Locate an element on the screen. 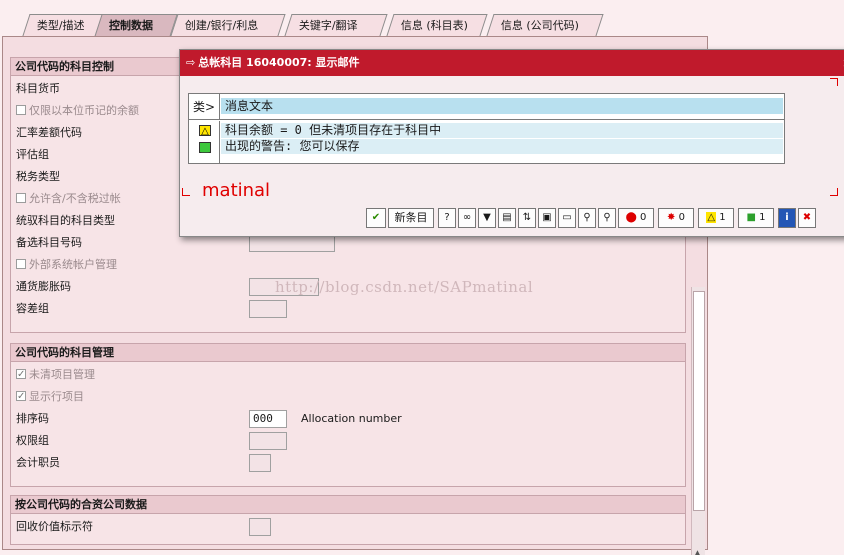  warning-count: 1 is located at coordinates (722, 217).